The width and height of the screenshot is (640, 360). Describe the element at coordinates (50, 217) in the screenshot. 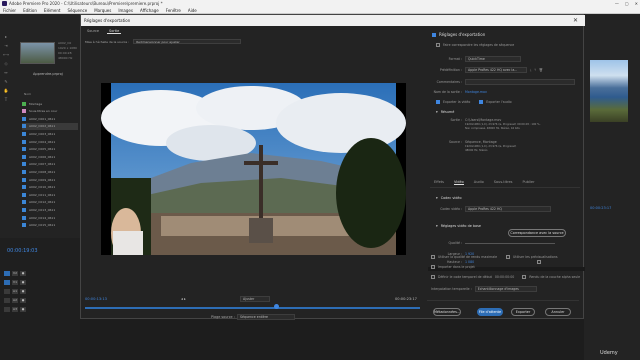

I see `list-item: A002_C014_0611` at that location.